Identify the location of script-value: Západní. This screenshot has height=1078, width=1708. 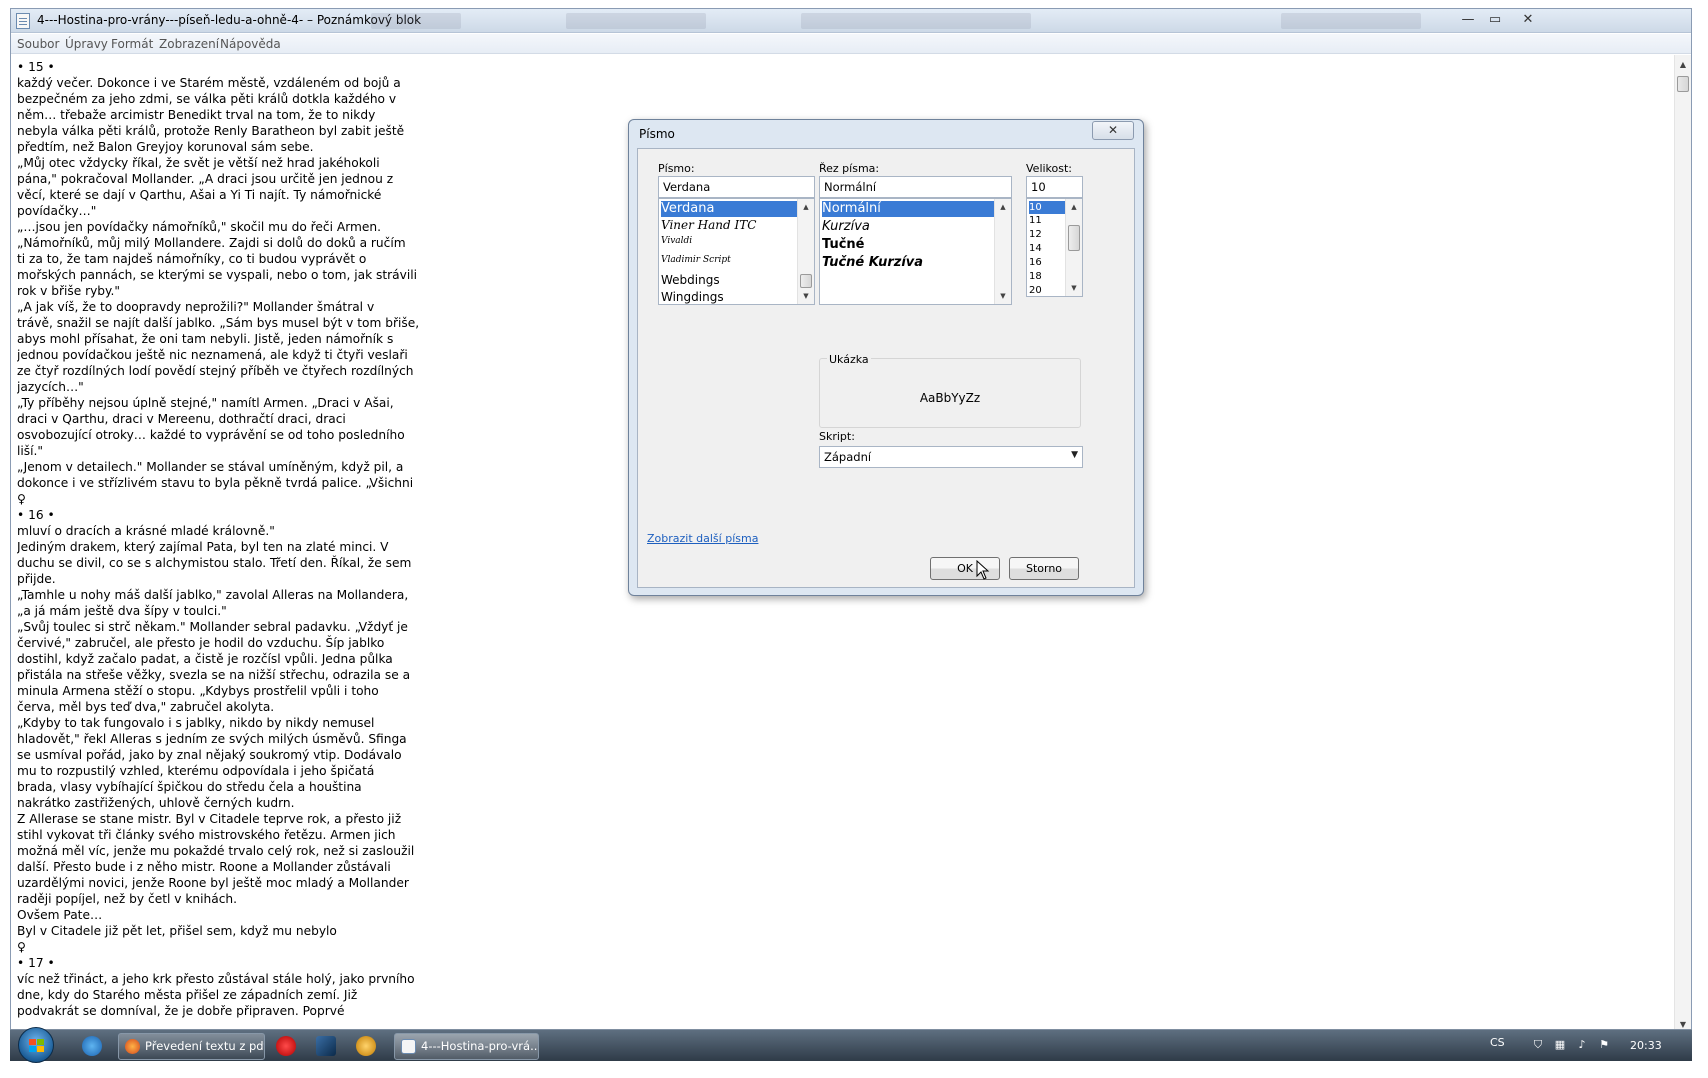
(848, 457).